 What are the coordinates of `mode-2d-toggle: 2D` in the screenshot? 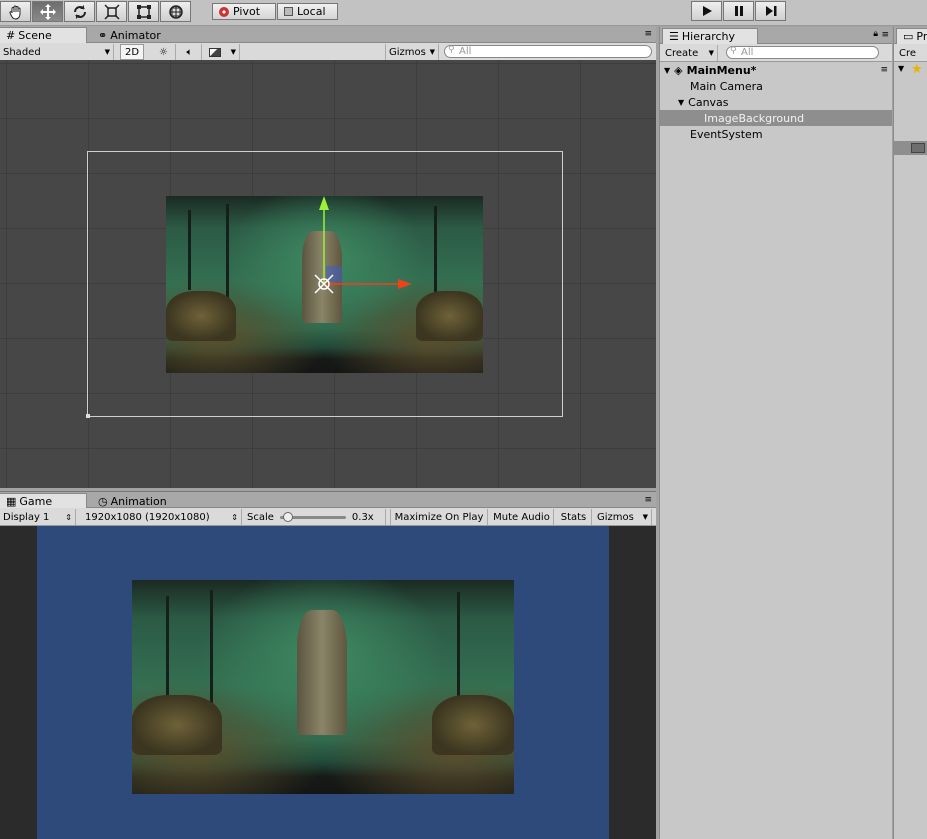 It's located at (132, 52).